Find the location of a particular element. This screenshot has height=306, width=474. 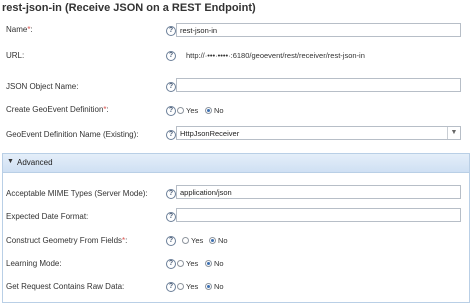

construct-geometry-no-label: No is located at coordinates (223, 240).